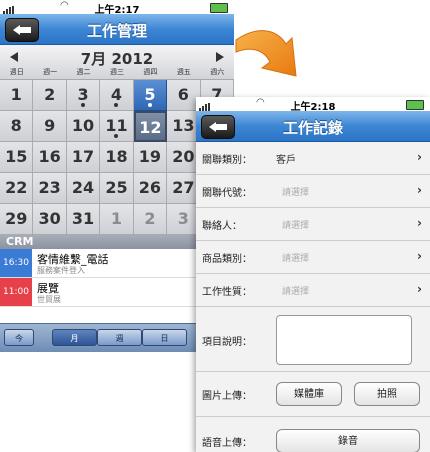 The width and height of the screenshot is (430, 452). I want to click on field-label: 商品類別：, so click(227, 259).